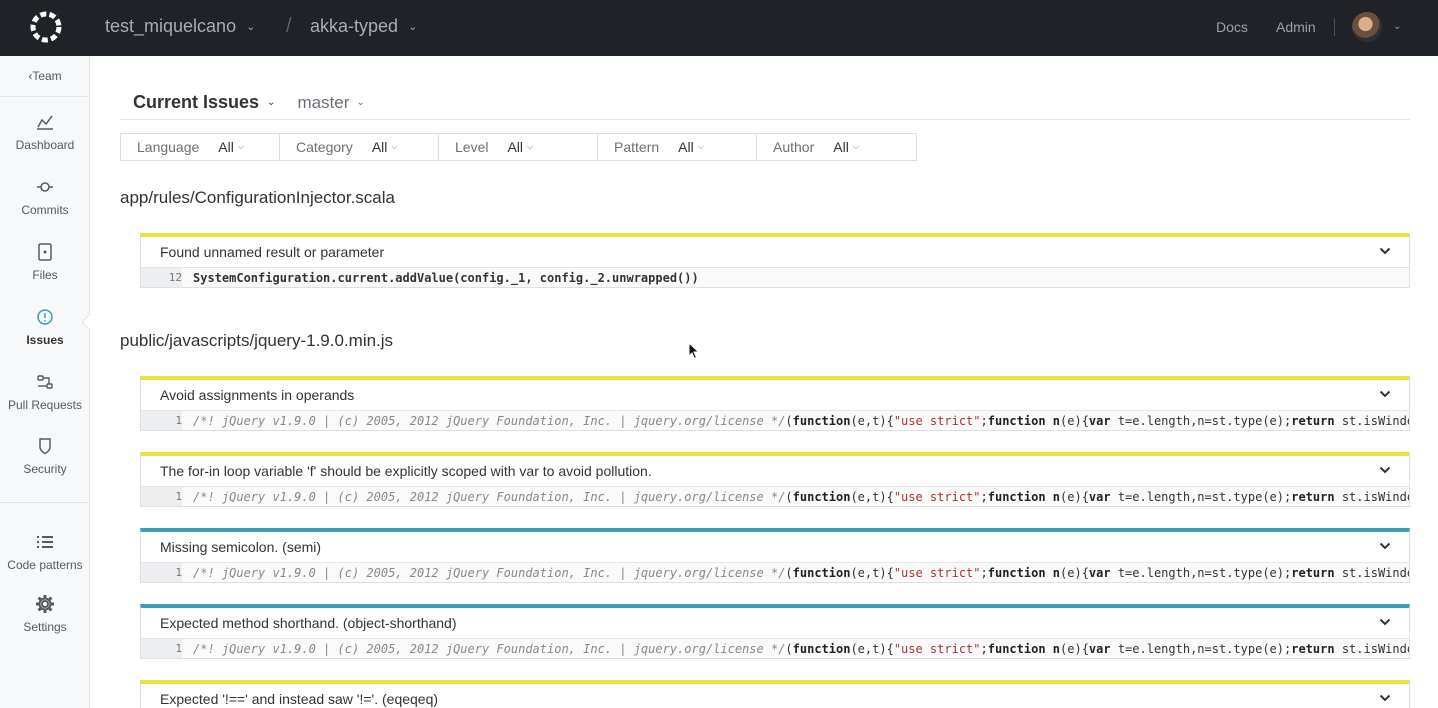 The image size is (1438, 708). I want to click on filter-language: Language All ⌵, so click(200, 147).